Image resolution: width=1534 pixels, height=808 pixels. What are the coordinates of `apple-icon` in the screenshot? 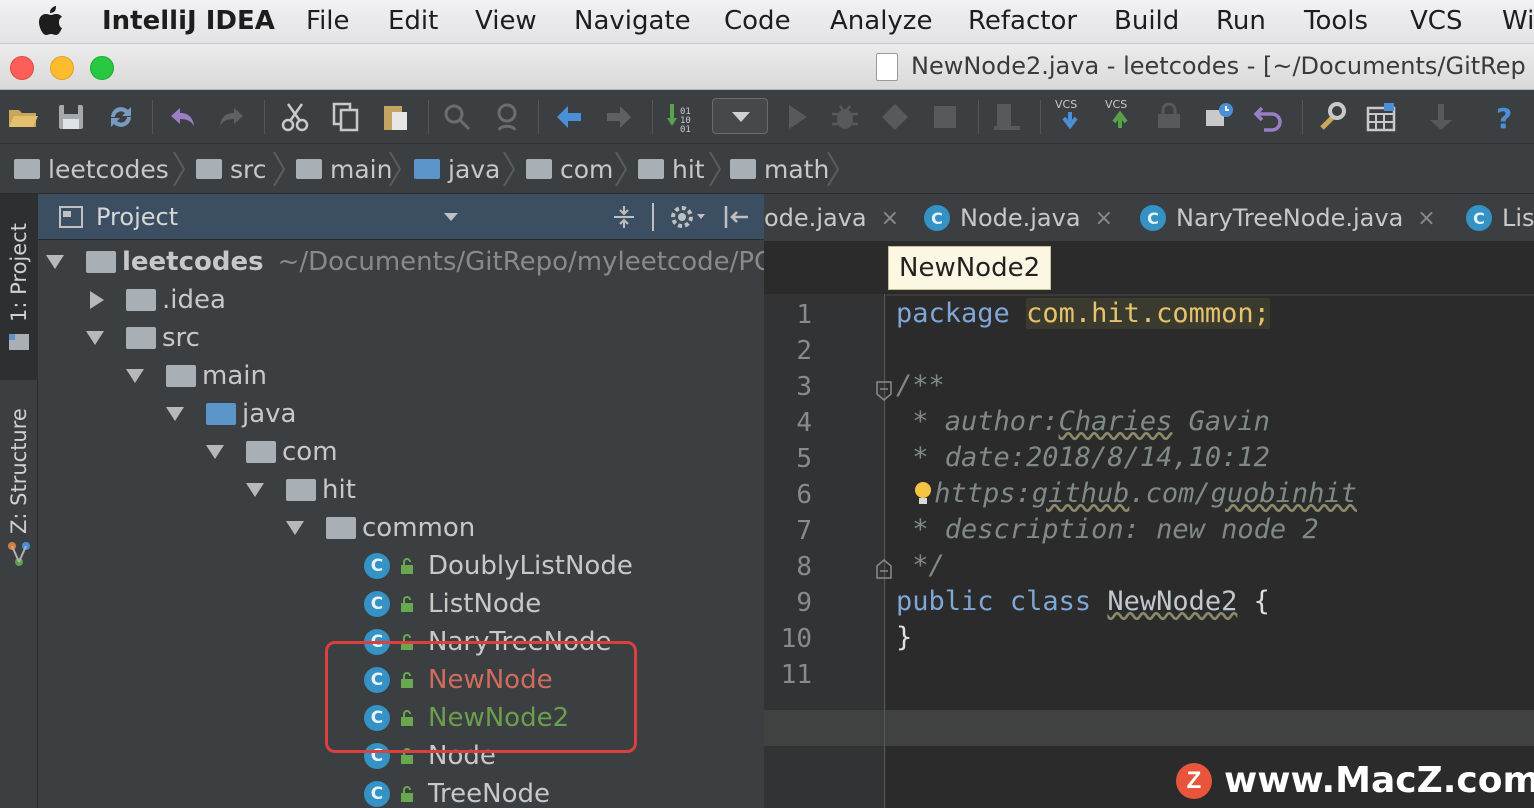 It's located at (51, 21).